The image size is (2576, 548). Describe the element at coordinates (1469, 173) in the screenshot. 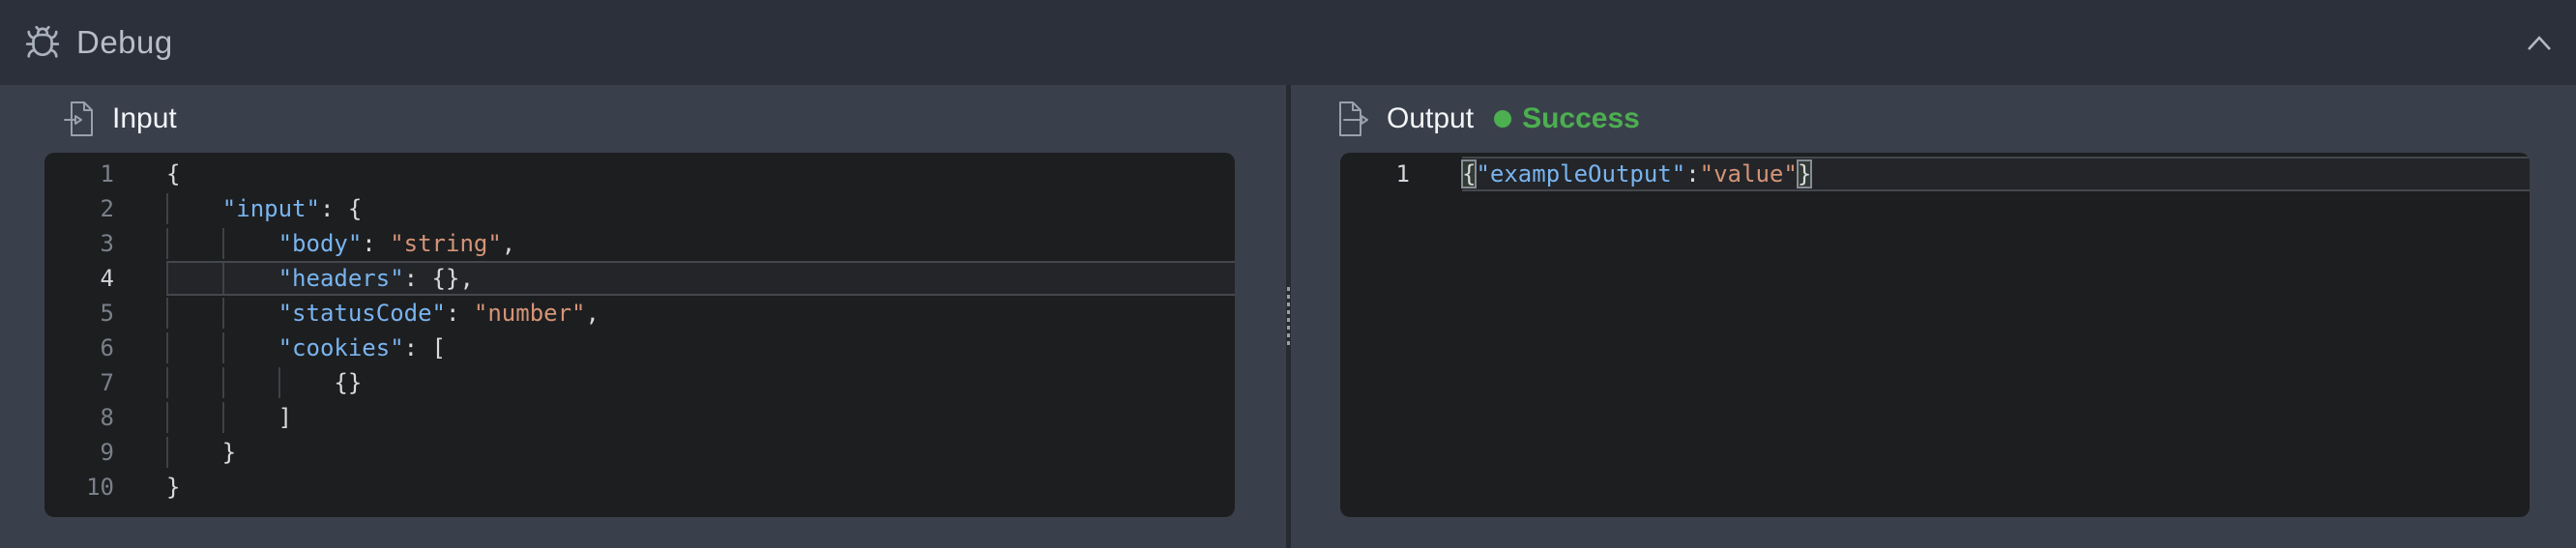

I see `matched-bracket: {` at that location.